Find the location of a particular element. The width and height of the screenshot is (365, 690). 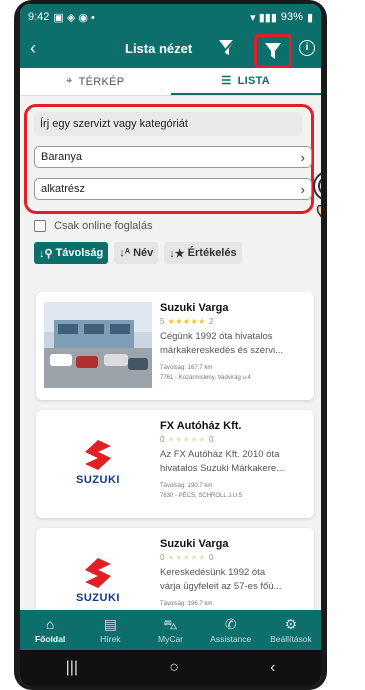

tab-list-label: LISTA is located at coordinates (254, 80).